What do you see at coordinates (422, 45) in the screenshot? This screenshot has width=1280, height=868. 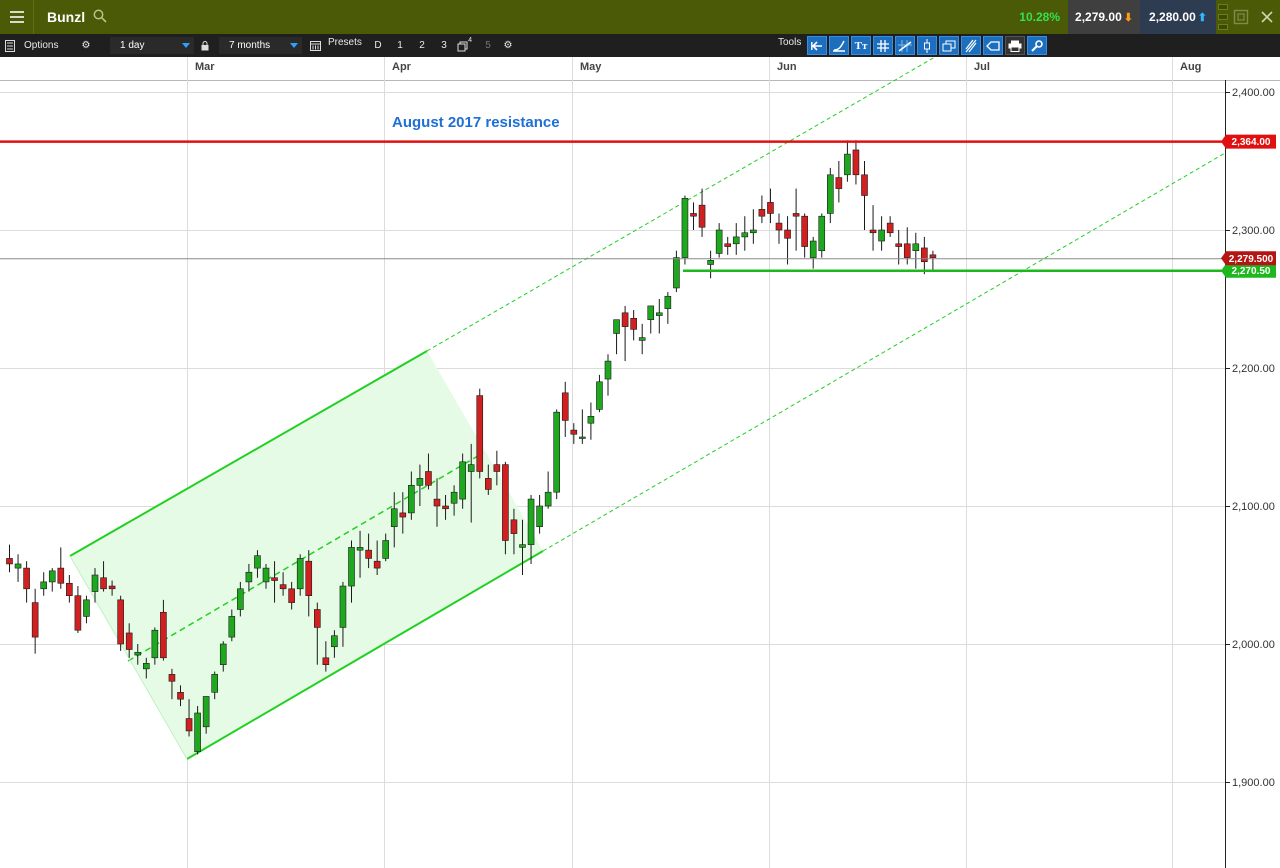 I see `preset-2-button: 2` at bounding box center [422, 45].